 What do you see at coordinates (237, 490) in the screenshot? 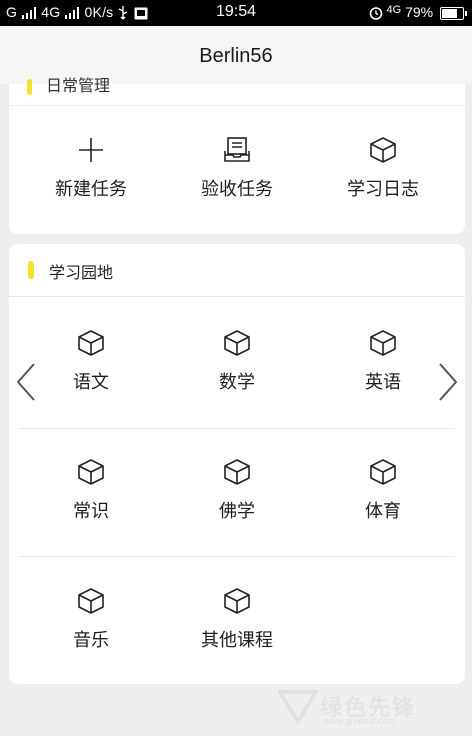
I see `course-buddhism: 佛学` at bounding box center [237, 490].